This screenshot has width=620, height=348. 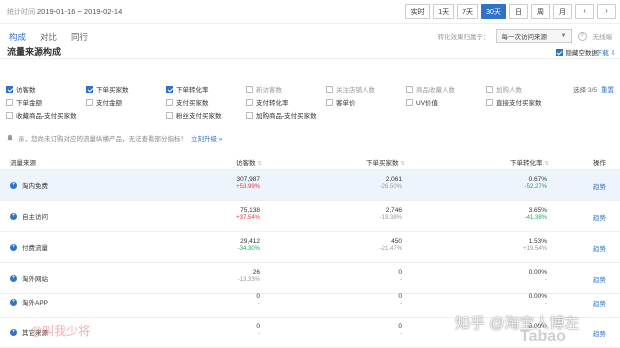 I want to click on chevron-left-icon: ‹, so click(x=584, y=11).